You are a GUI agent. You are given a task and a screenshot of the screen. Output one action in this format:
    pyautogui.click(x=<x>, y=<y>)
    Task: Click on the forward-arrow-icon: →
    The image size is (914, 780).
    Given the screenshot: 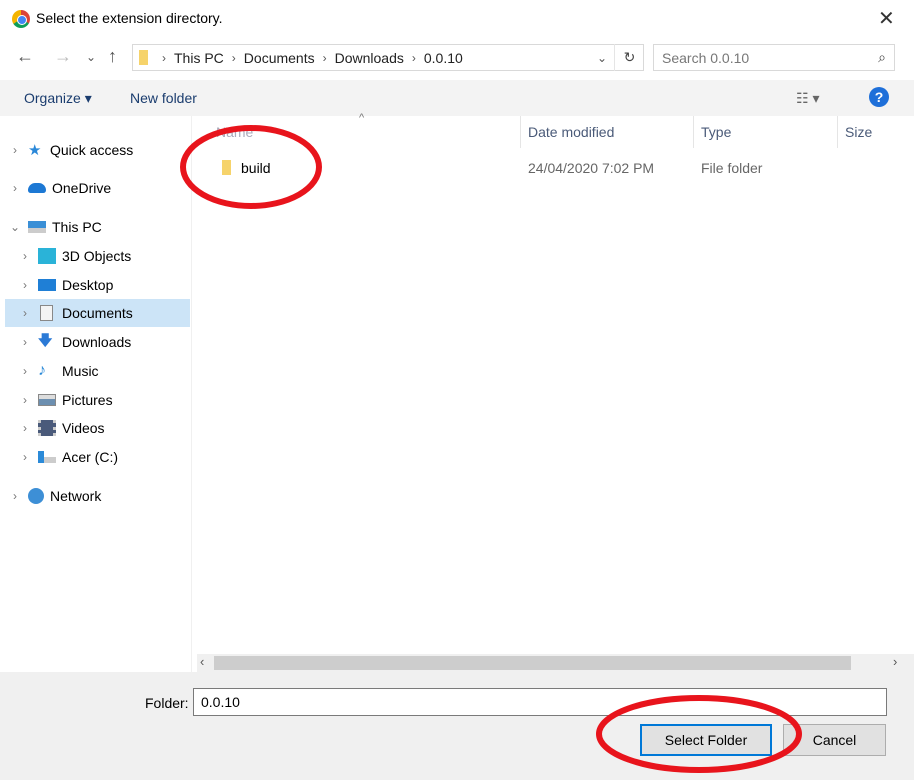 What is the action you would take?
    pyautogui.click(x=63, y=56)
    